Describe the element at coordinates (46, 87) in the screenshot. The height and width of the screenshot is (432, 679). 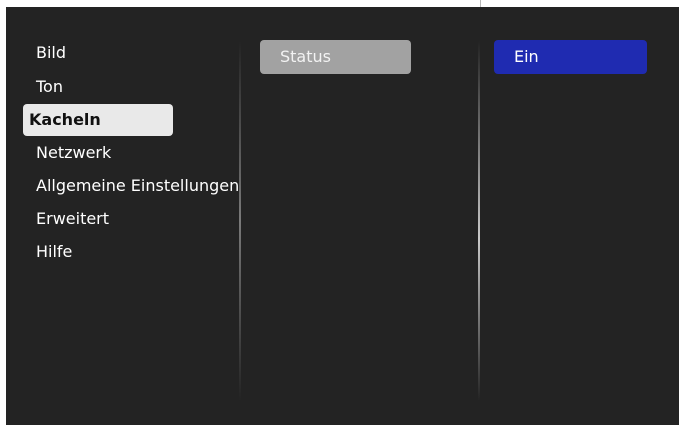
I see `menu-item-ton: Ton` at that location.